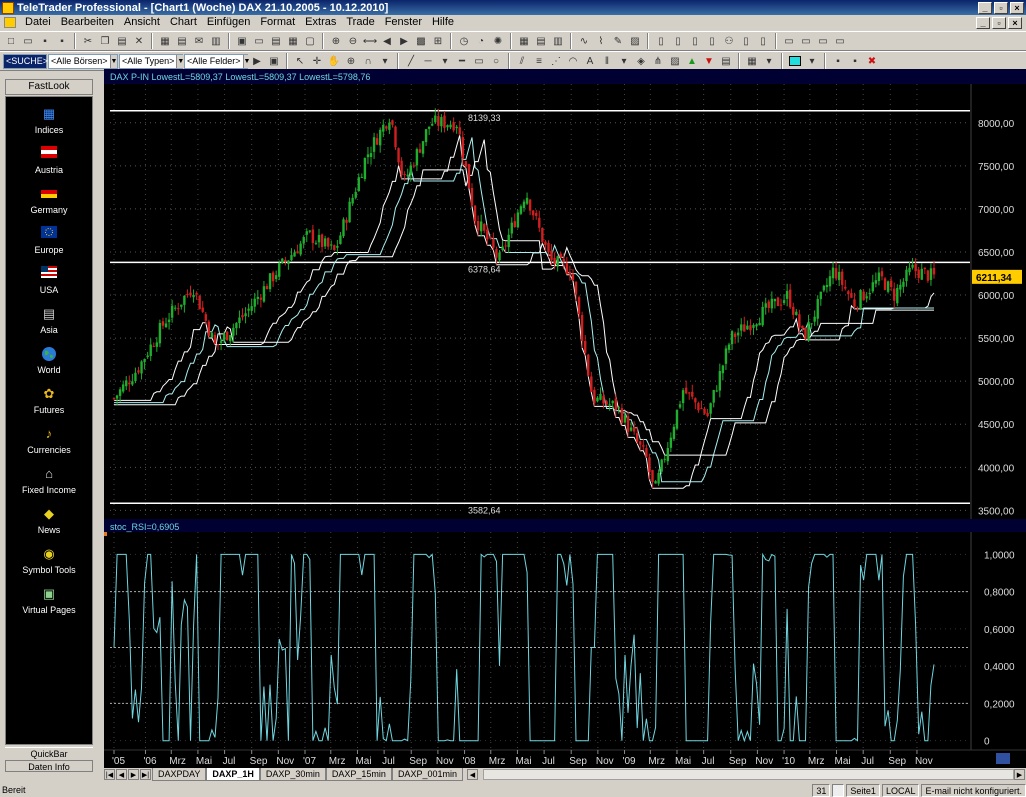  I want to click on menu-fenster: Fenster, so click(403, 22).